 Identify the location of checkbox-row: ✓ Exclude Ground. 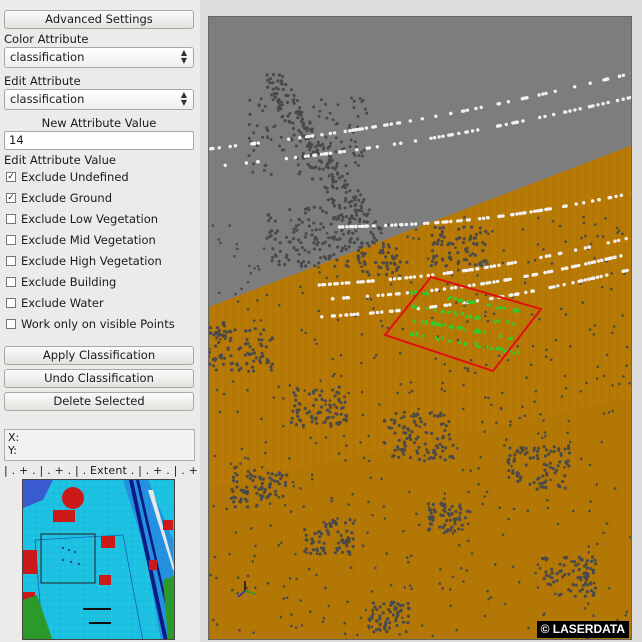
(59, 198).